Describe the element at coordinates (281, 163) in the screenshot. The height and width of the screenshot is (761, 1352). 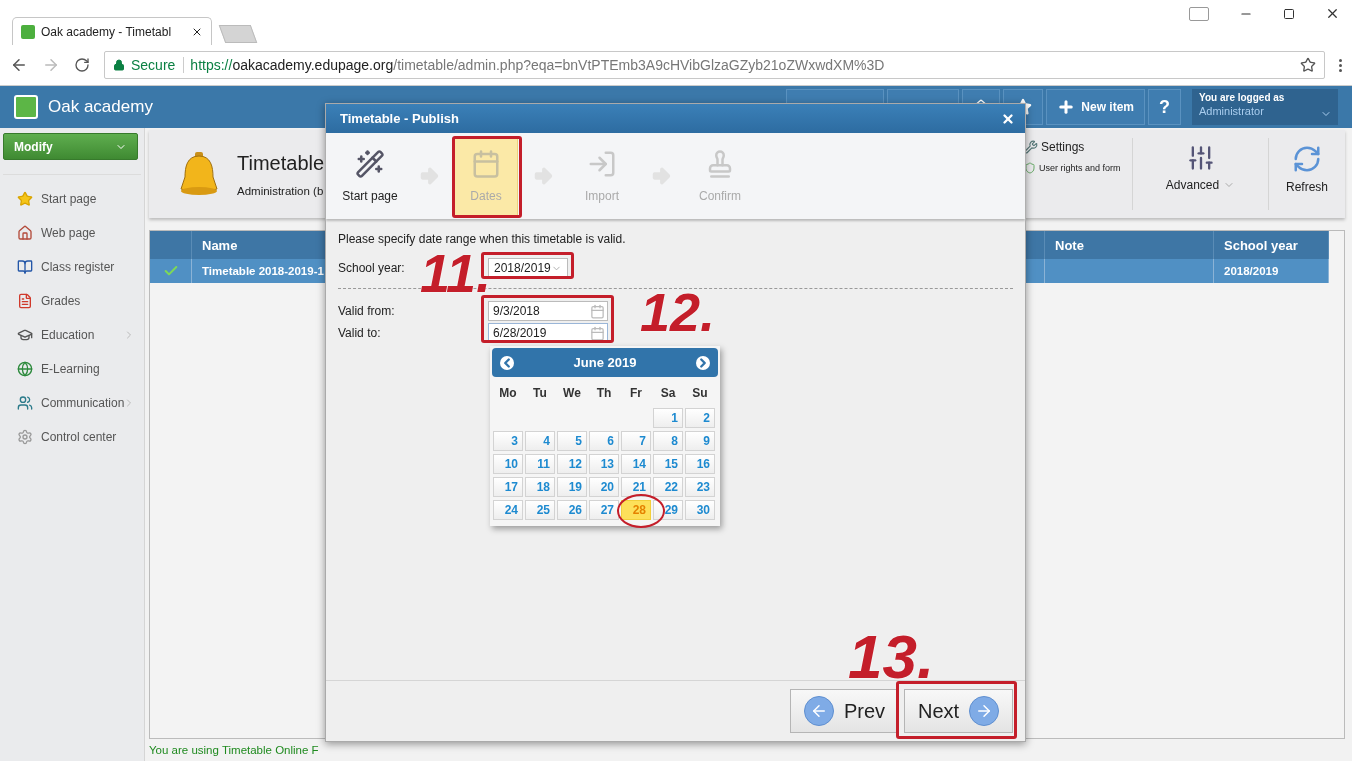
I see `page-title: Timetable` at that location.